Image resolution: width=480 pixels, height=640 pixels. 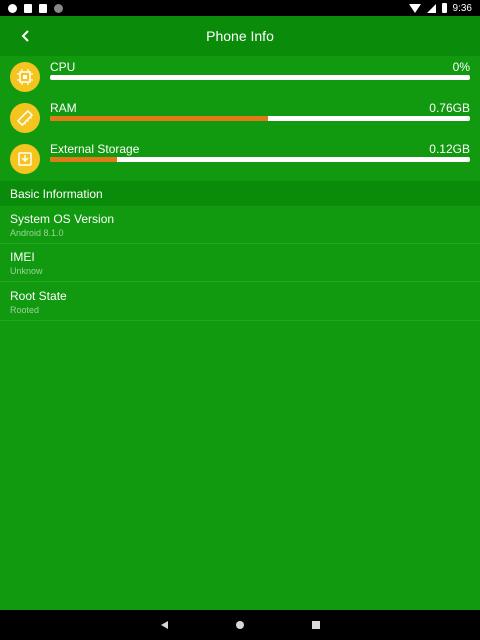 What do you see at coordinates (240, 225) in the screenshot?
I see `info-item-os-version: System OS Version Android 8.1.0` at bounding box center [240, 225].